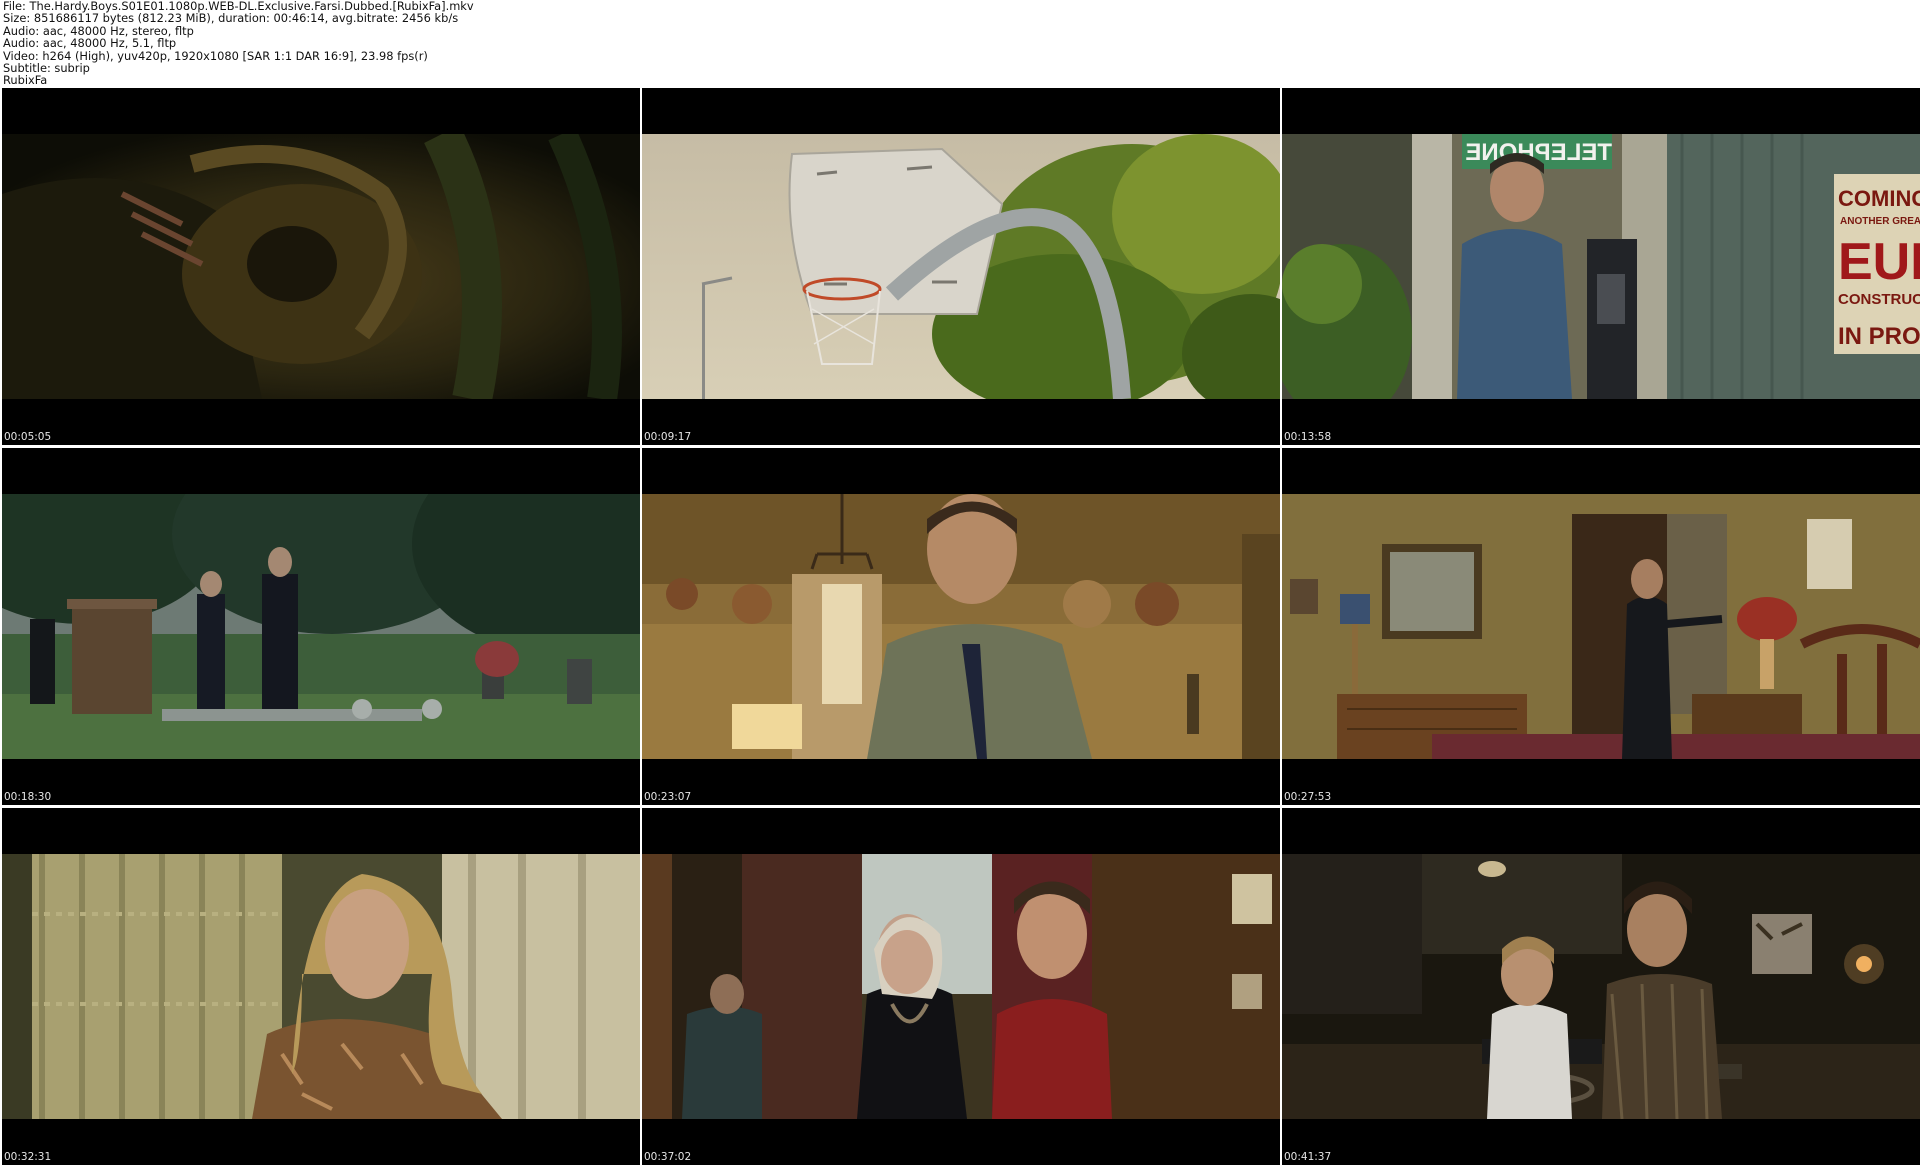 The height and width of the screenshot is (1165, 1920). Describe the element at coordinates (28, 1157) in the screenshot. I see `timestamp-label: 00:32:31` at that location.